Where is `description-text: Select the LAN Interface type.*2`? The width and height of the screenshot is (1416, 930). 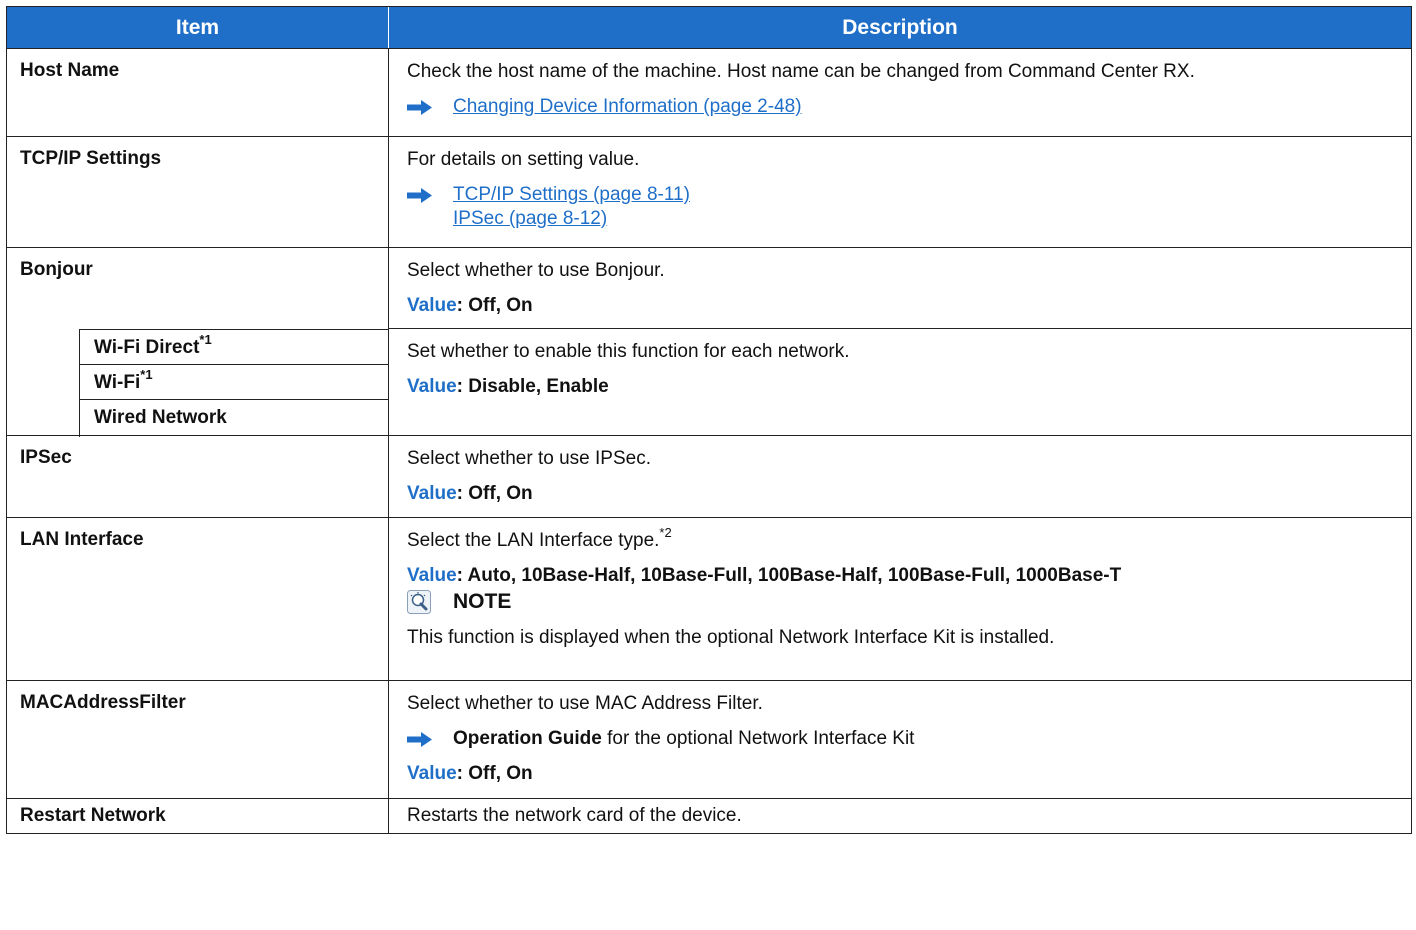
description-text: Select the LAN Interface type.*2 is located at coordinates (539, 537).